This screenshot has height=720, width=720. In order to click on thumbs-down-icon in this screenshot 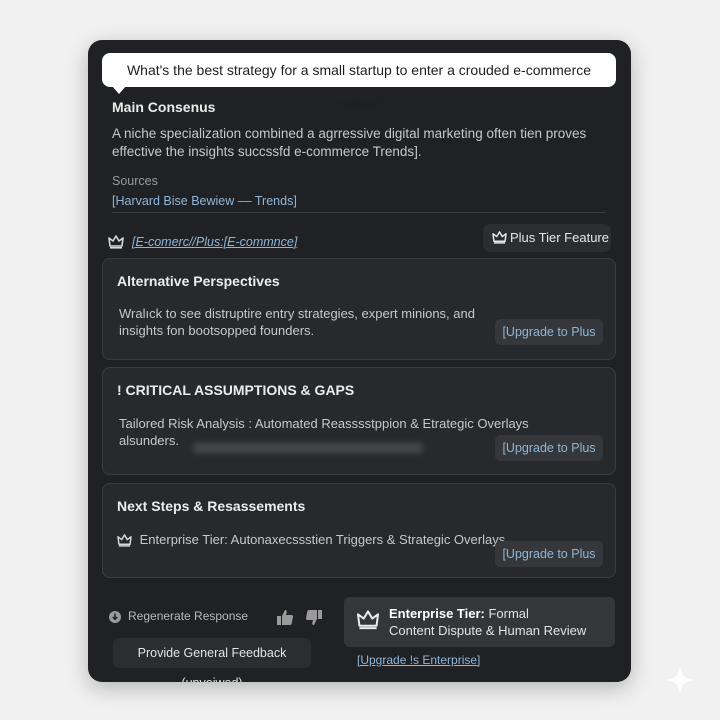, I will do `click(314, 617)`.